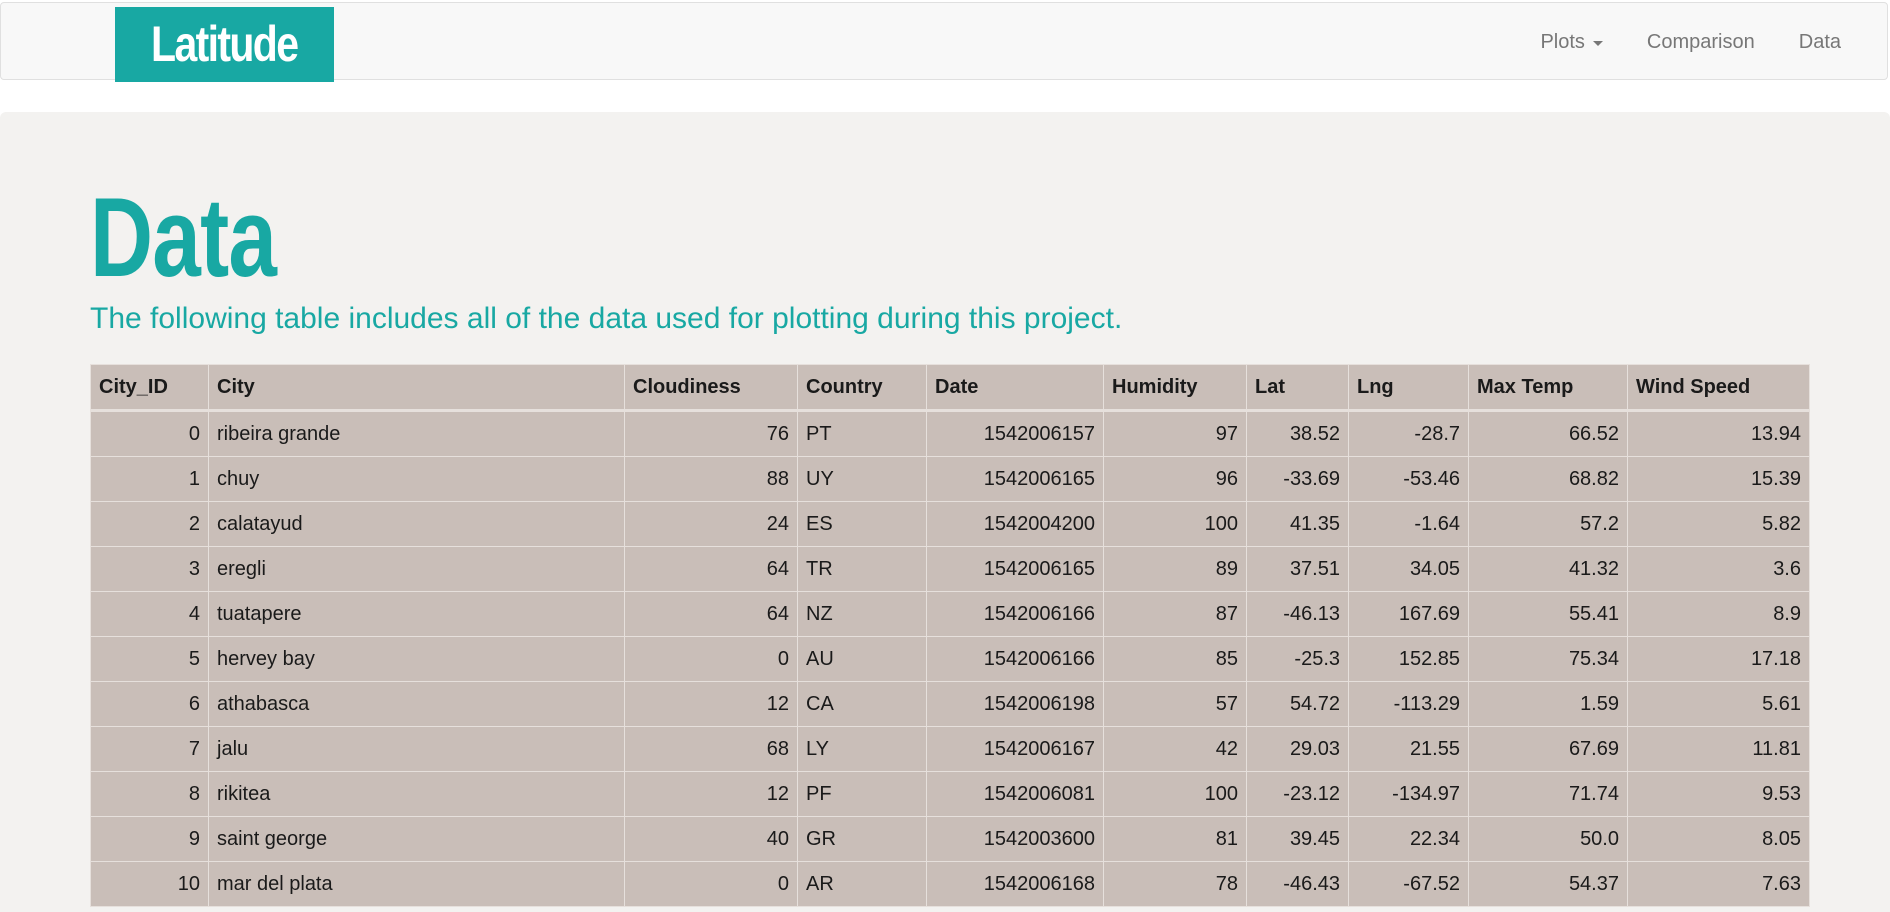  I want to click on table-cell: 88, so click(711, 479).